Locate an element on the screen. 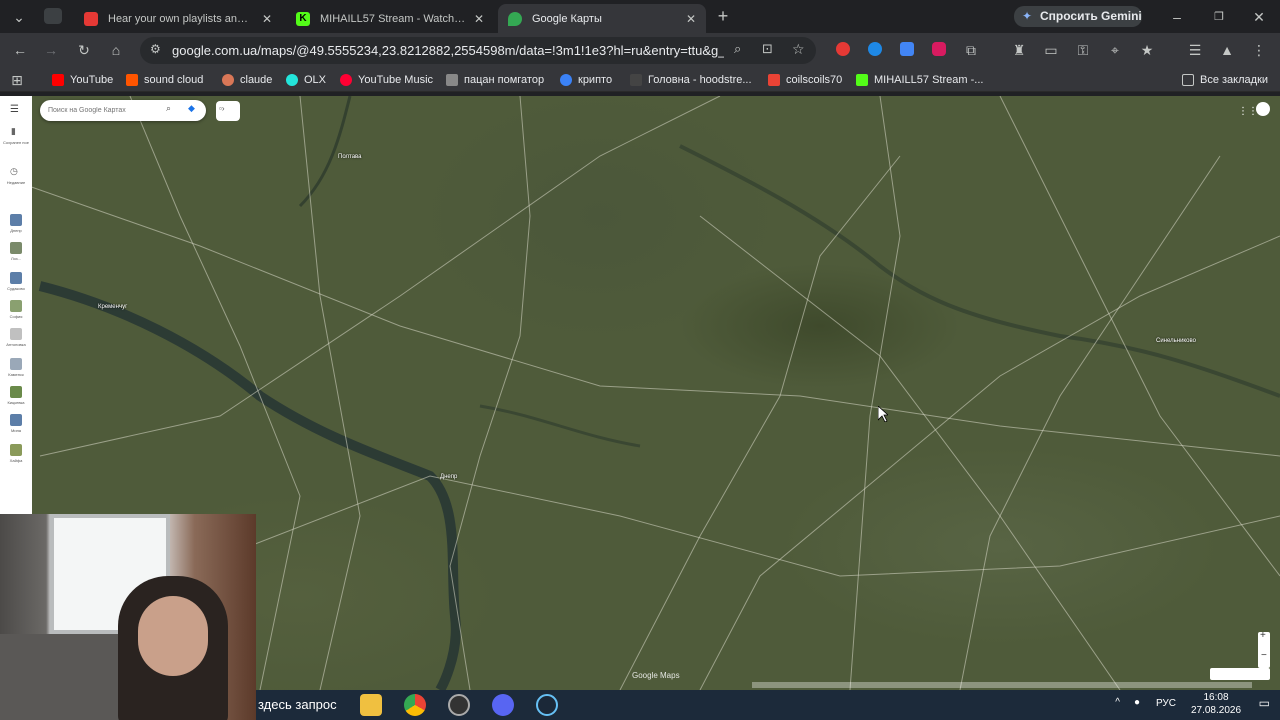  search-icon: ⌕ is located at coordinates (168, 108).